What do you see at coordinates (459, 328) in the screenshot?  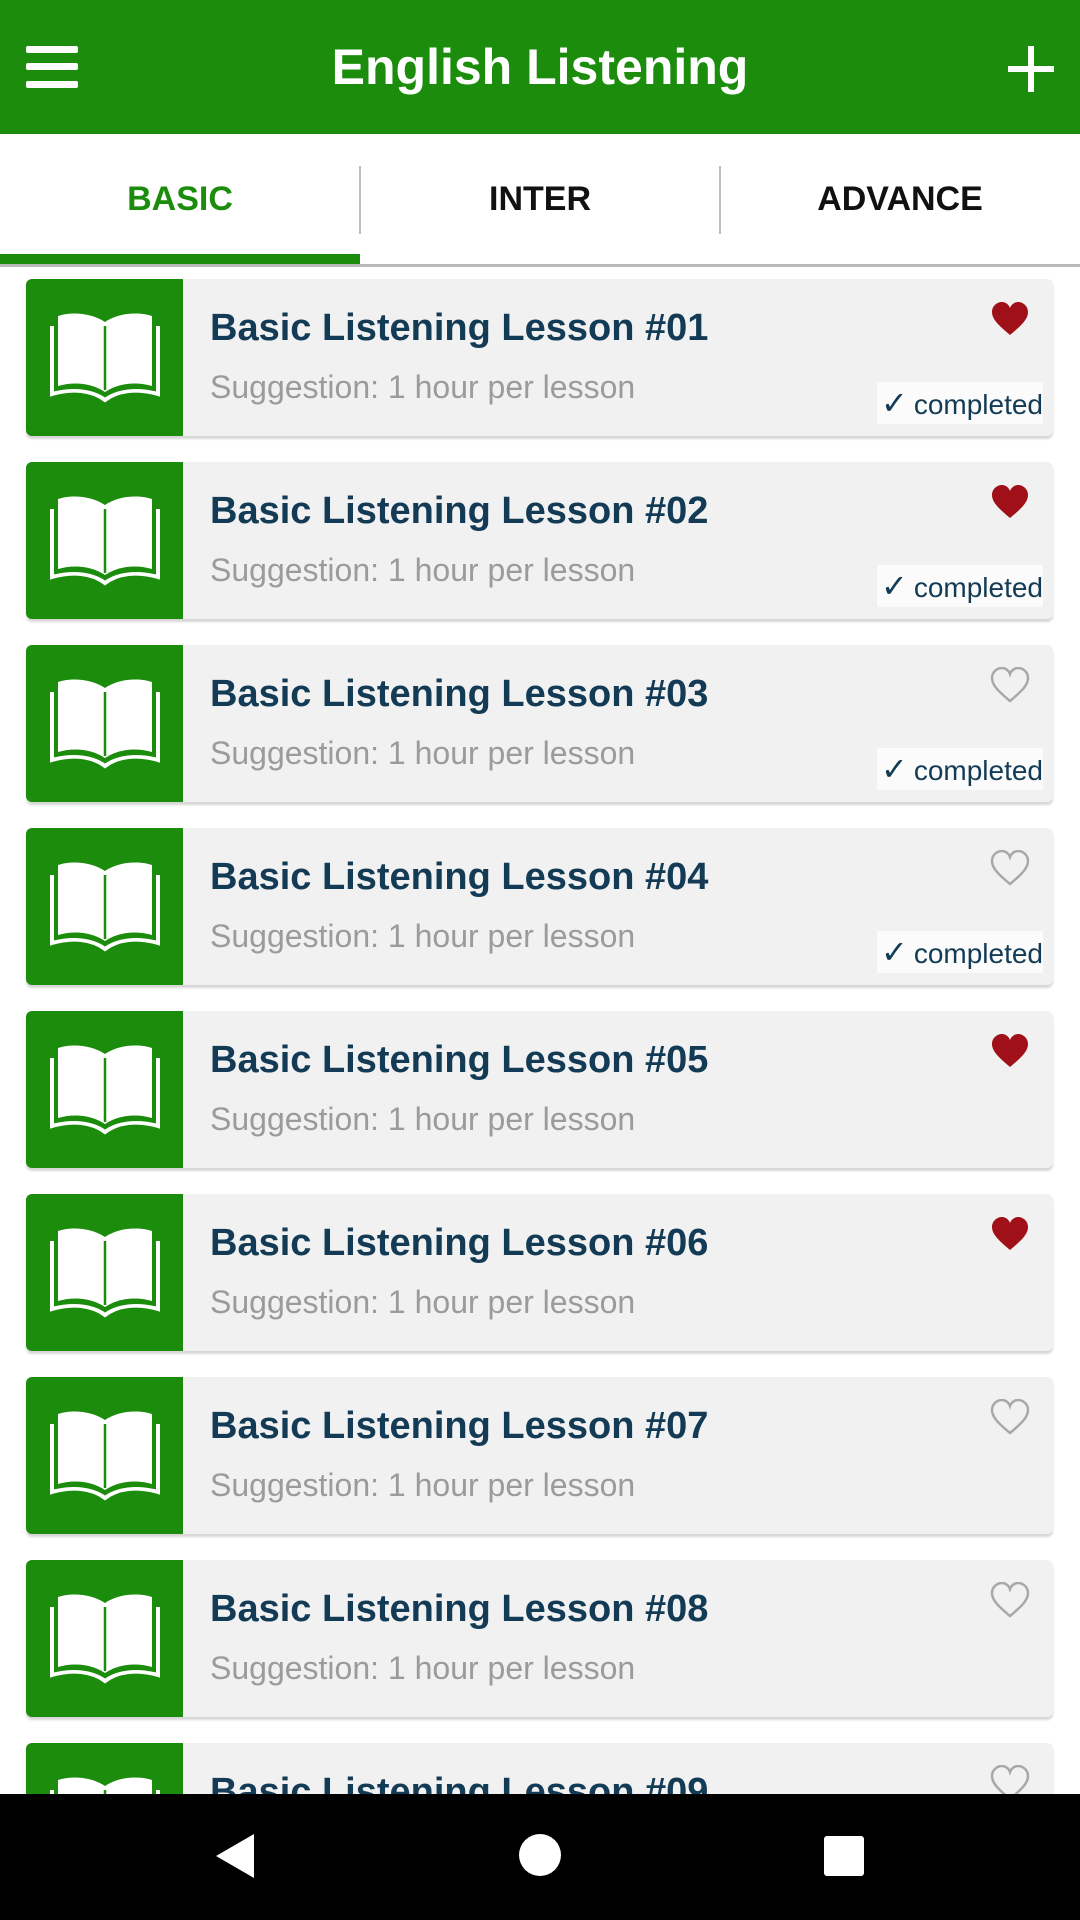 I see `lesson-title: Basic Listening Lesson #01` at bounding box center [459, 328].